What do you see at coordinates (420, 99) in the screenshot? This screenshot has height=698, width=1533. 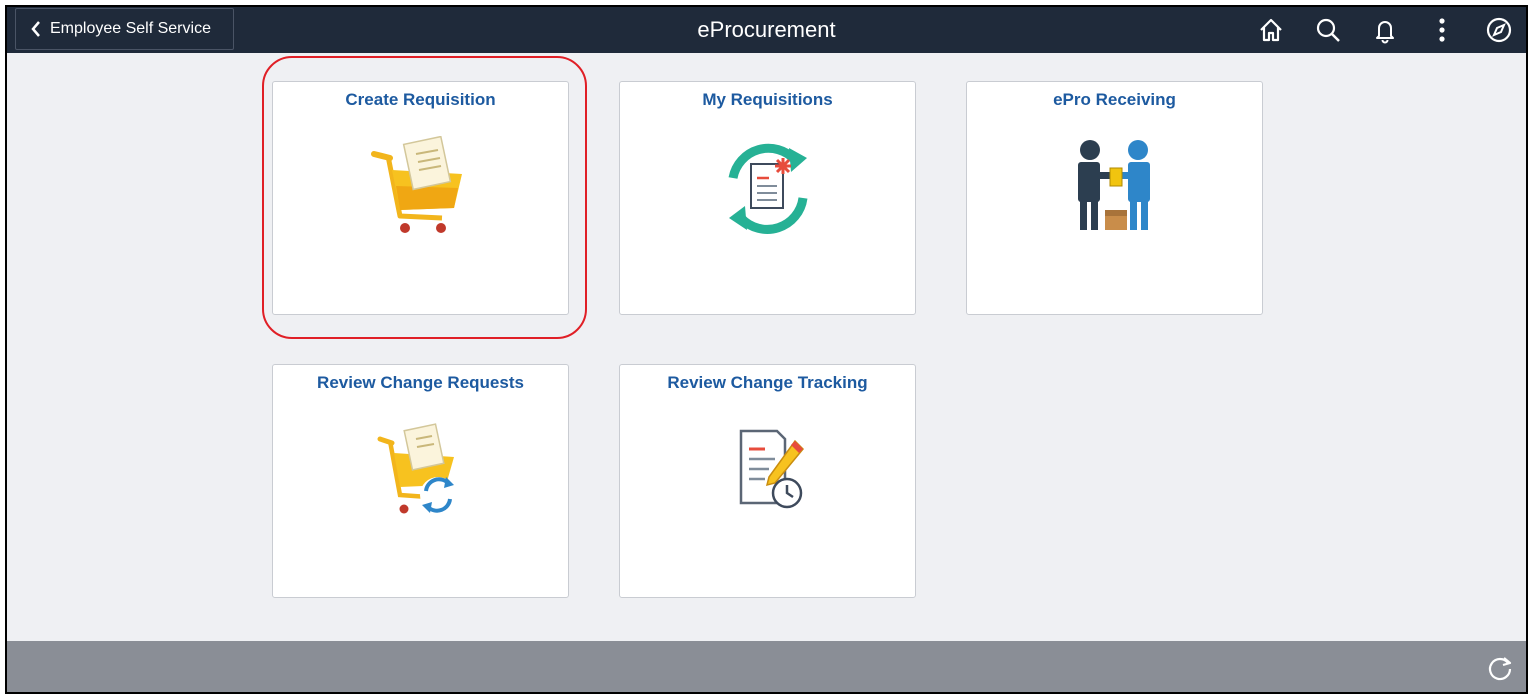 I see `tile-title: Create Requisition` at bounding box center [420, 99].